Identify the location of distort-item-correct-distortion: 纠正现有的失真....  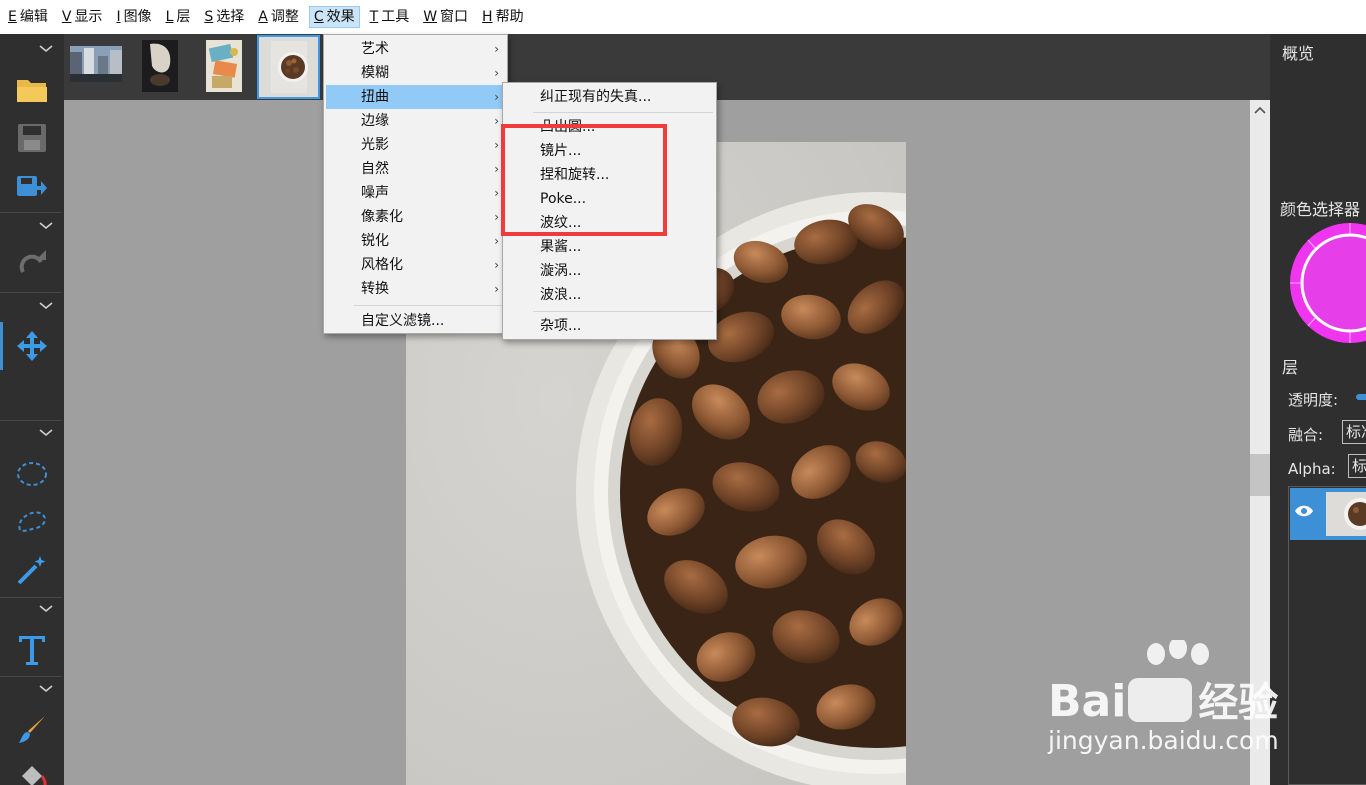
(609, 97).